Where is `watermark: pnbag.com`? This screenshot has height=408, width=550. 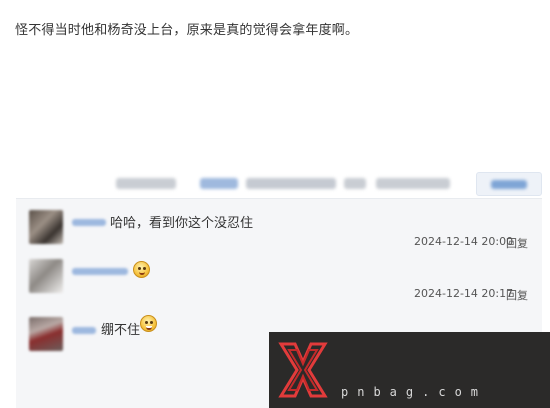 watermark: pnbag.com is located at coordinates (409, 370).